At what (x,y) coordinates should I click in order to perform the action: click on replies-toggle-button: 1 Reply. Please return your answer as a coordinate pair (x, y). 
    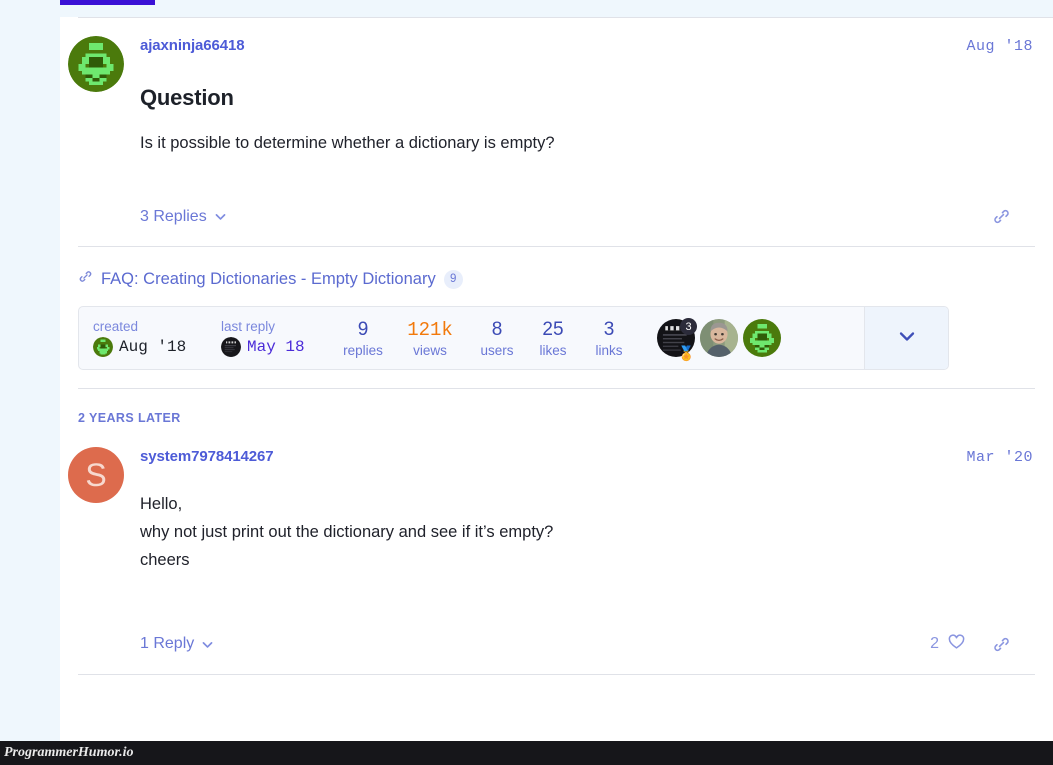
    Looking at the image, I should click on (177, 644).